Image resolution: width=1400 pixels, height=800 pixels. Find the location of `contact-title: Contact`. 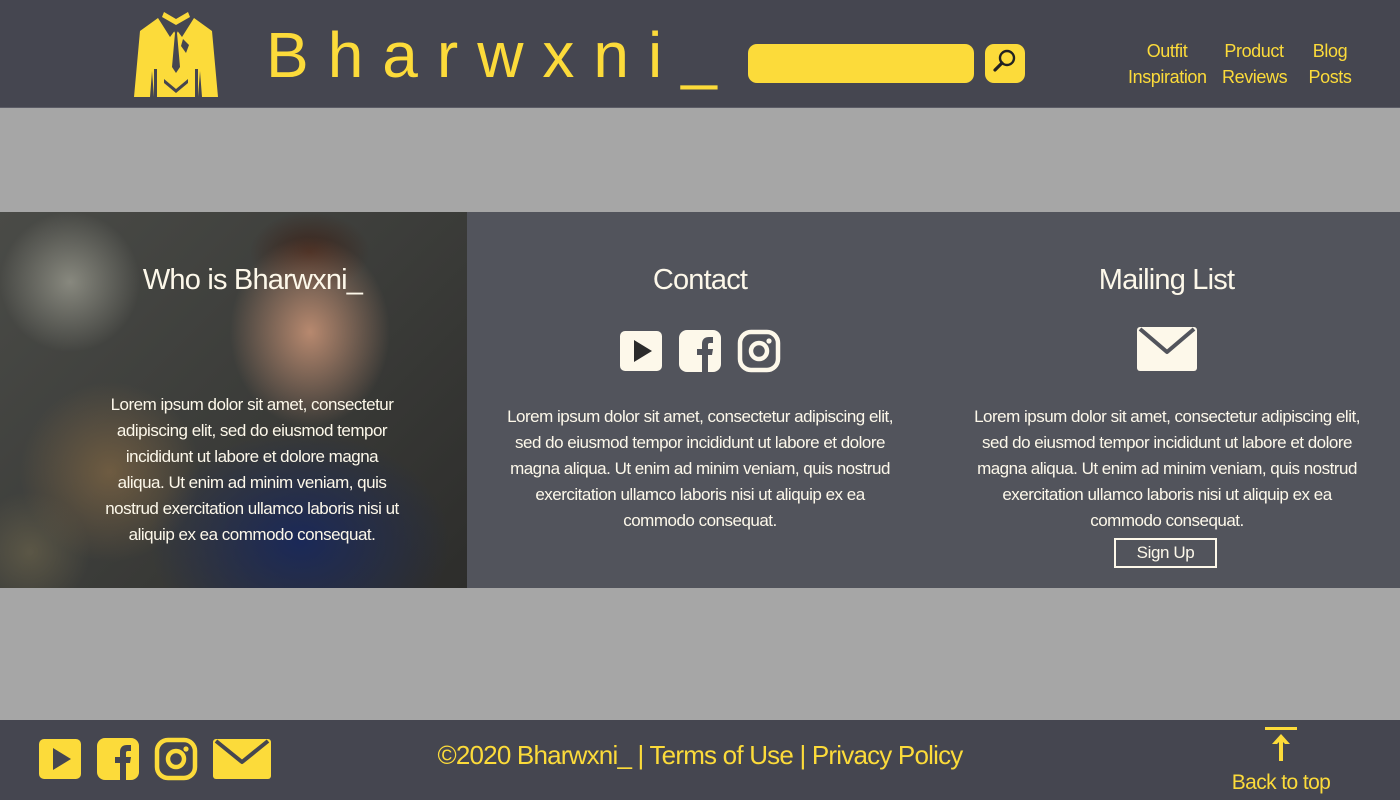

contact-title: Contact is located at coordinates (700, 280).